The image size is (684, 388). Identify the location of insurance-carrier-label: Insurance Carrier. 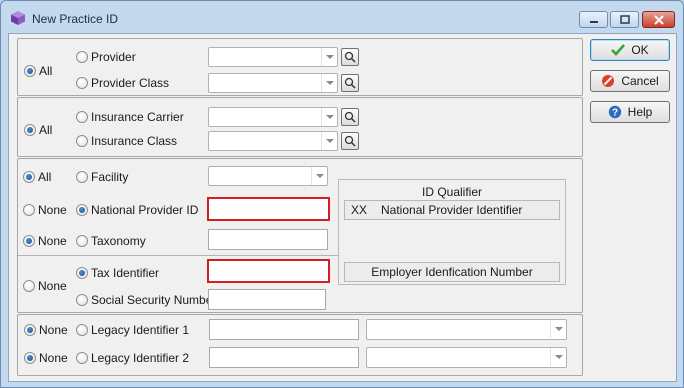
(137, 117).